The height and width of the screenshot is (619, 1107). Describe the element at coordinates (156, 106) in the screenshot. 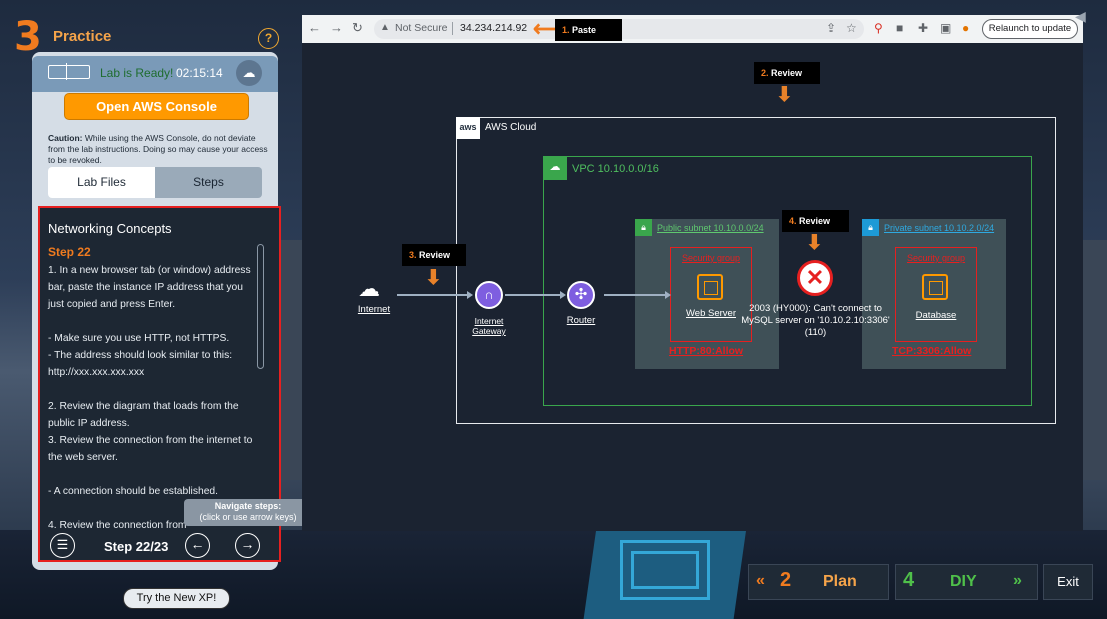

I see `open-aws-console-button: Open AWS Console` at that location.